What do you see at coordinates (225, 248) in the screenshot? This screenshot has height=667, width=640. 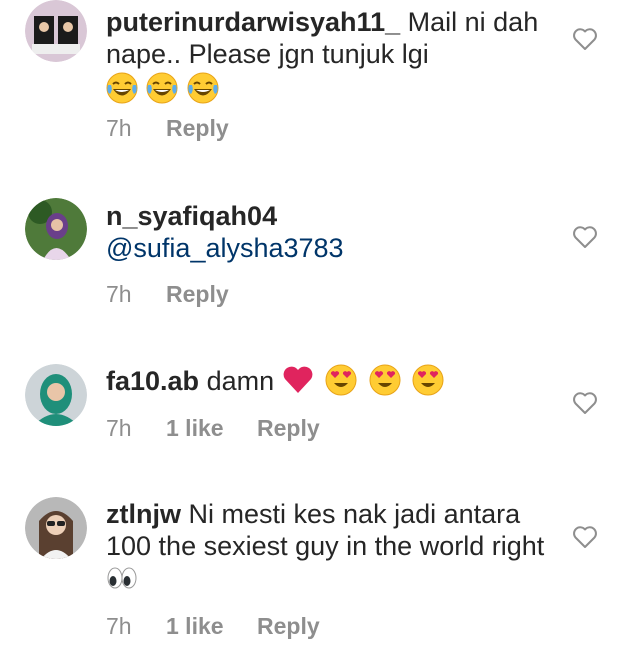 I see `mention-link: @sufia_alysha3783` at bounding box center [225, 248].